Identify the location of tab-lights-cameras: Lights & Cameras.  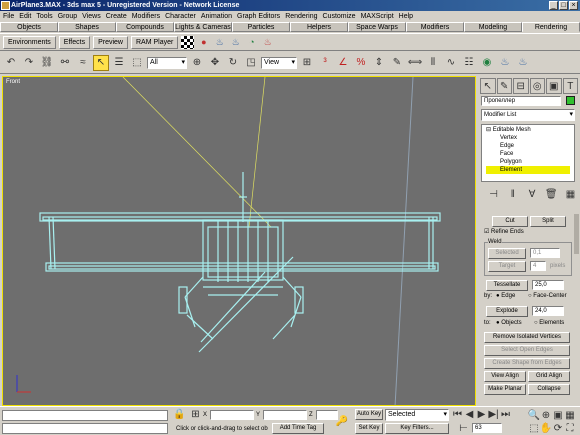
(203, 27).